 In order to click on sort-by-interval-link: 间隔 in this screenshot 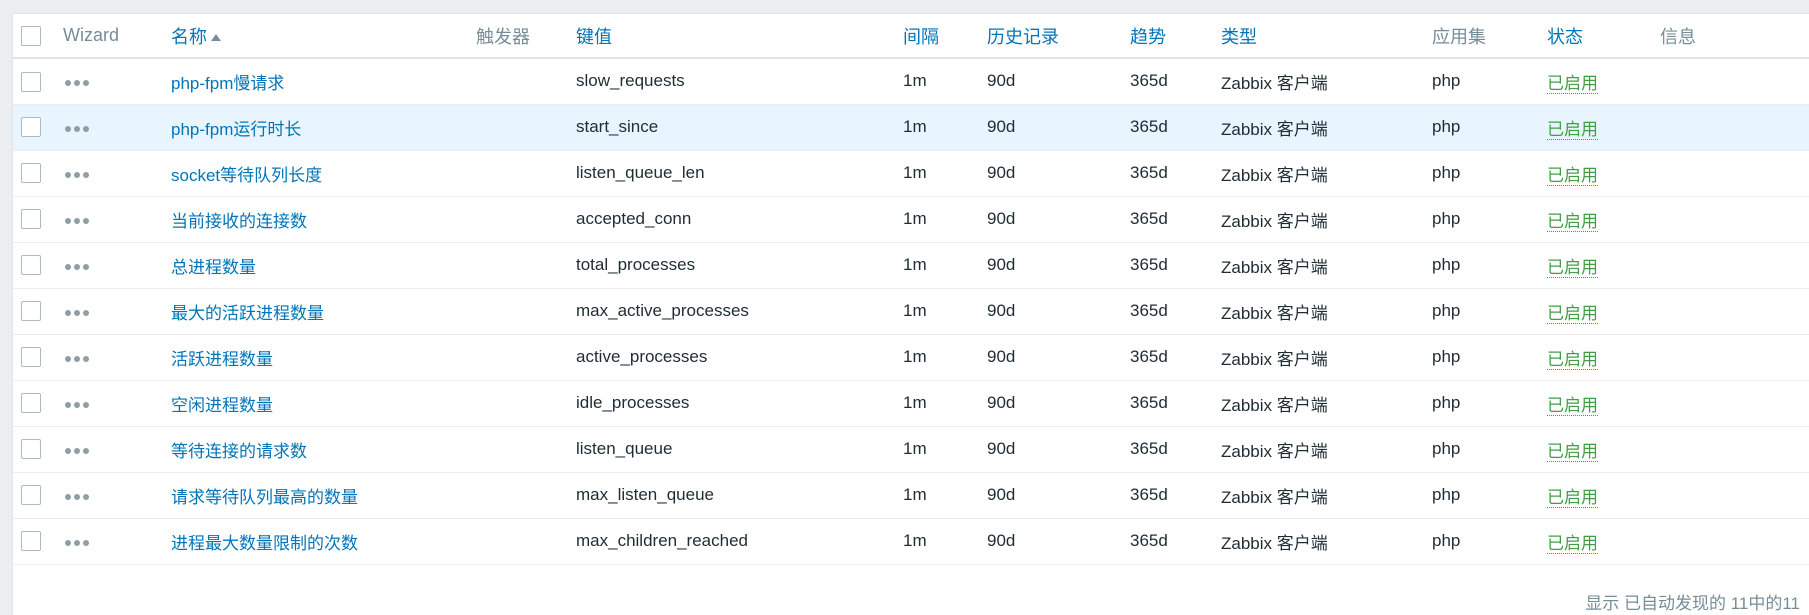, I will do `click(921, 37)`.